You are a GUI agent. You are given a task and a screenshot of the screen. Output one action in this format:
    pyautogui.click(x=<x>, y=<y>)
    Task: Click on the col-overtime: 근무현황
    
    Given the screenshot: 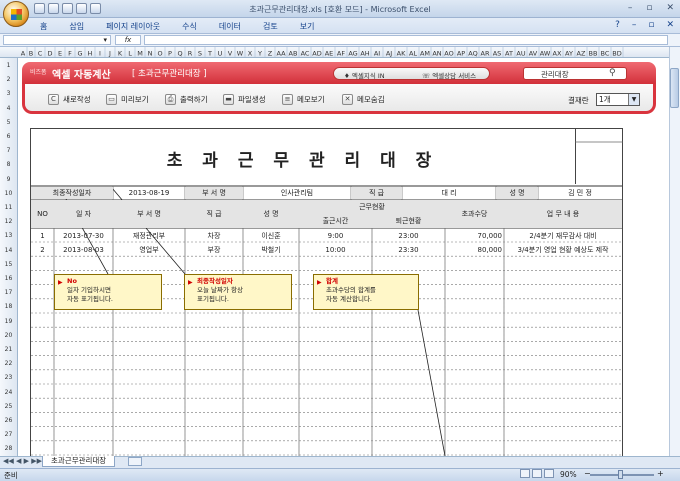 What is the action you would take?
    pyautogui.click(x=372, y=207)
    